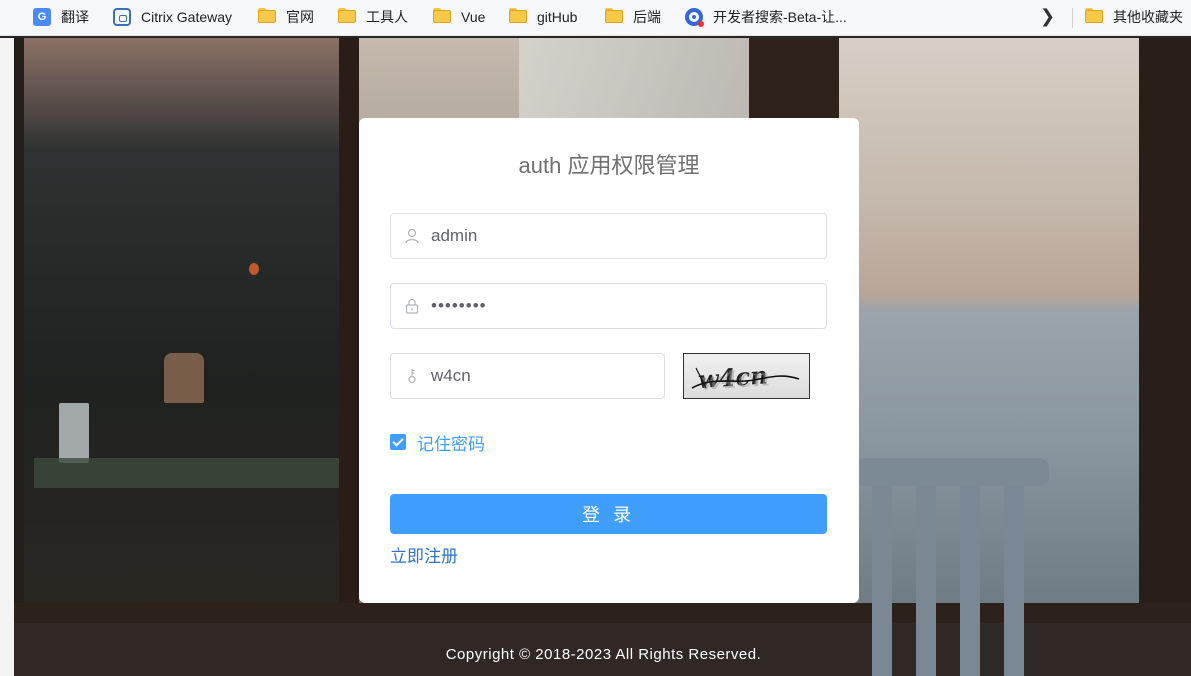 This screenshot has width=1191, height=676. Describe the element at coordinates (1047, 16) in the screenshot. I see `chevron-right-icon: ❯` at that location.